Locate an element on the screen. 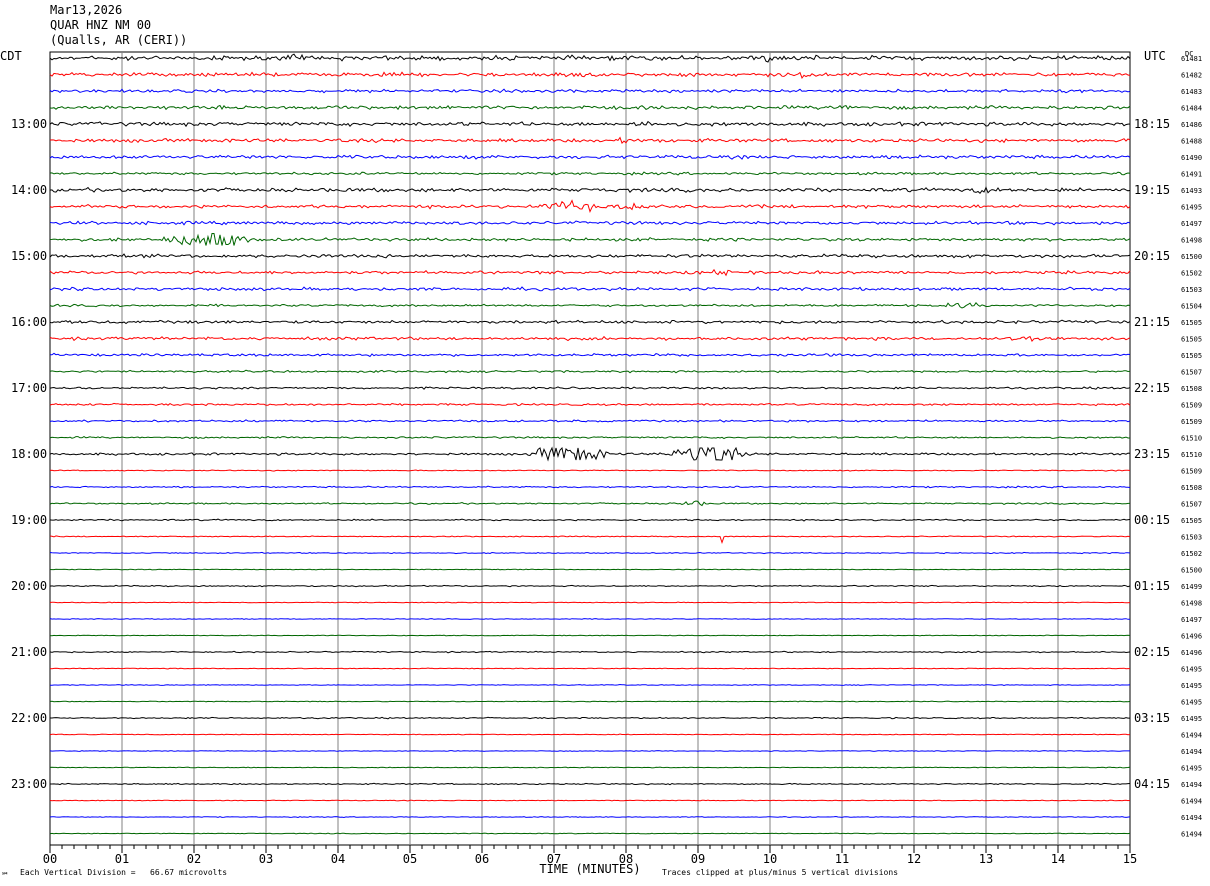 This screenshot has height=886, width=1210. right-hour-label: 20:15 is located at coordinates (1152, 256).